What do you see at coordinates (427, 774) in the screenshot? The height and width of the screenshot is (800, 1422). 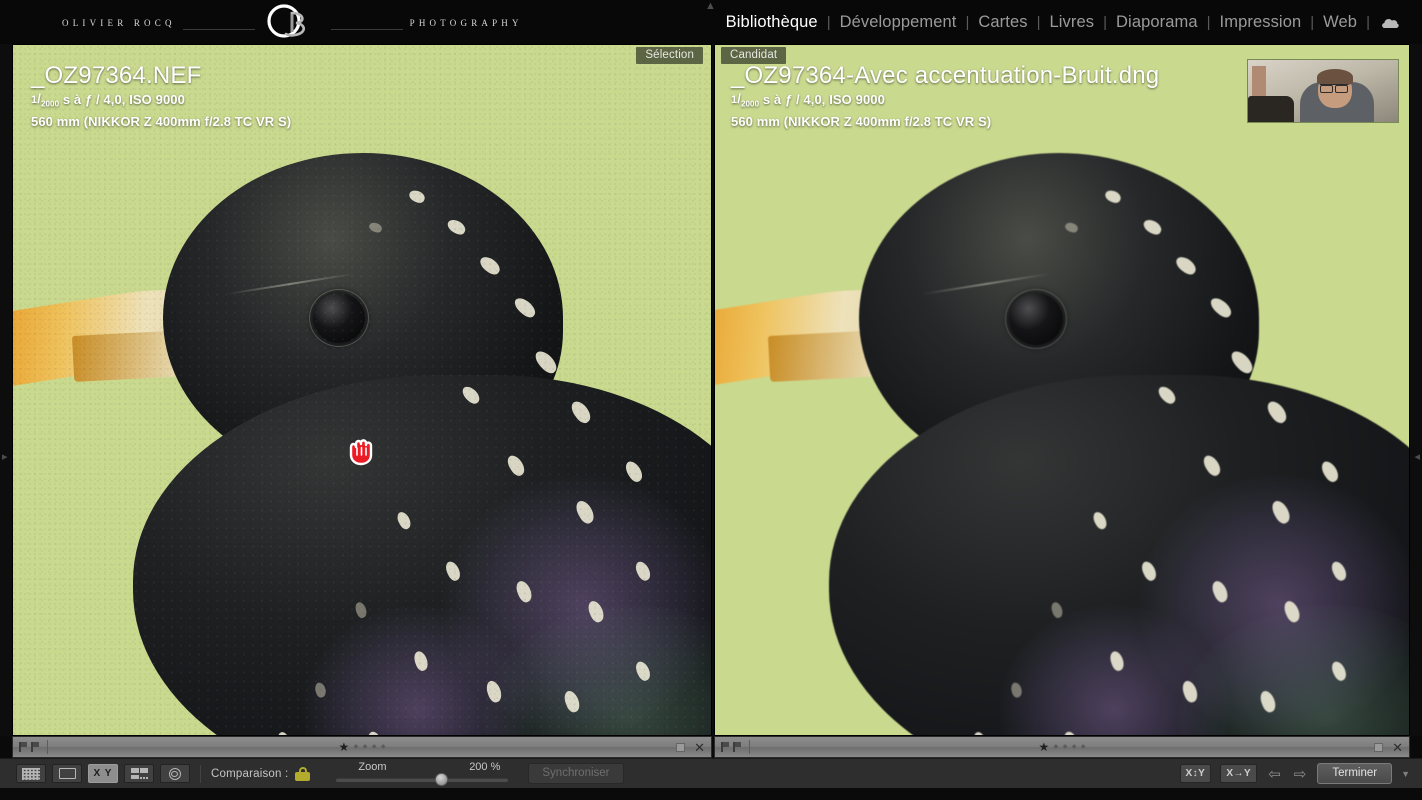 I see `zoom-control-group: Zoom 200 %` at bounding box center [427, 774].